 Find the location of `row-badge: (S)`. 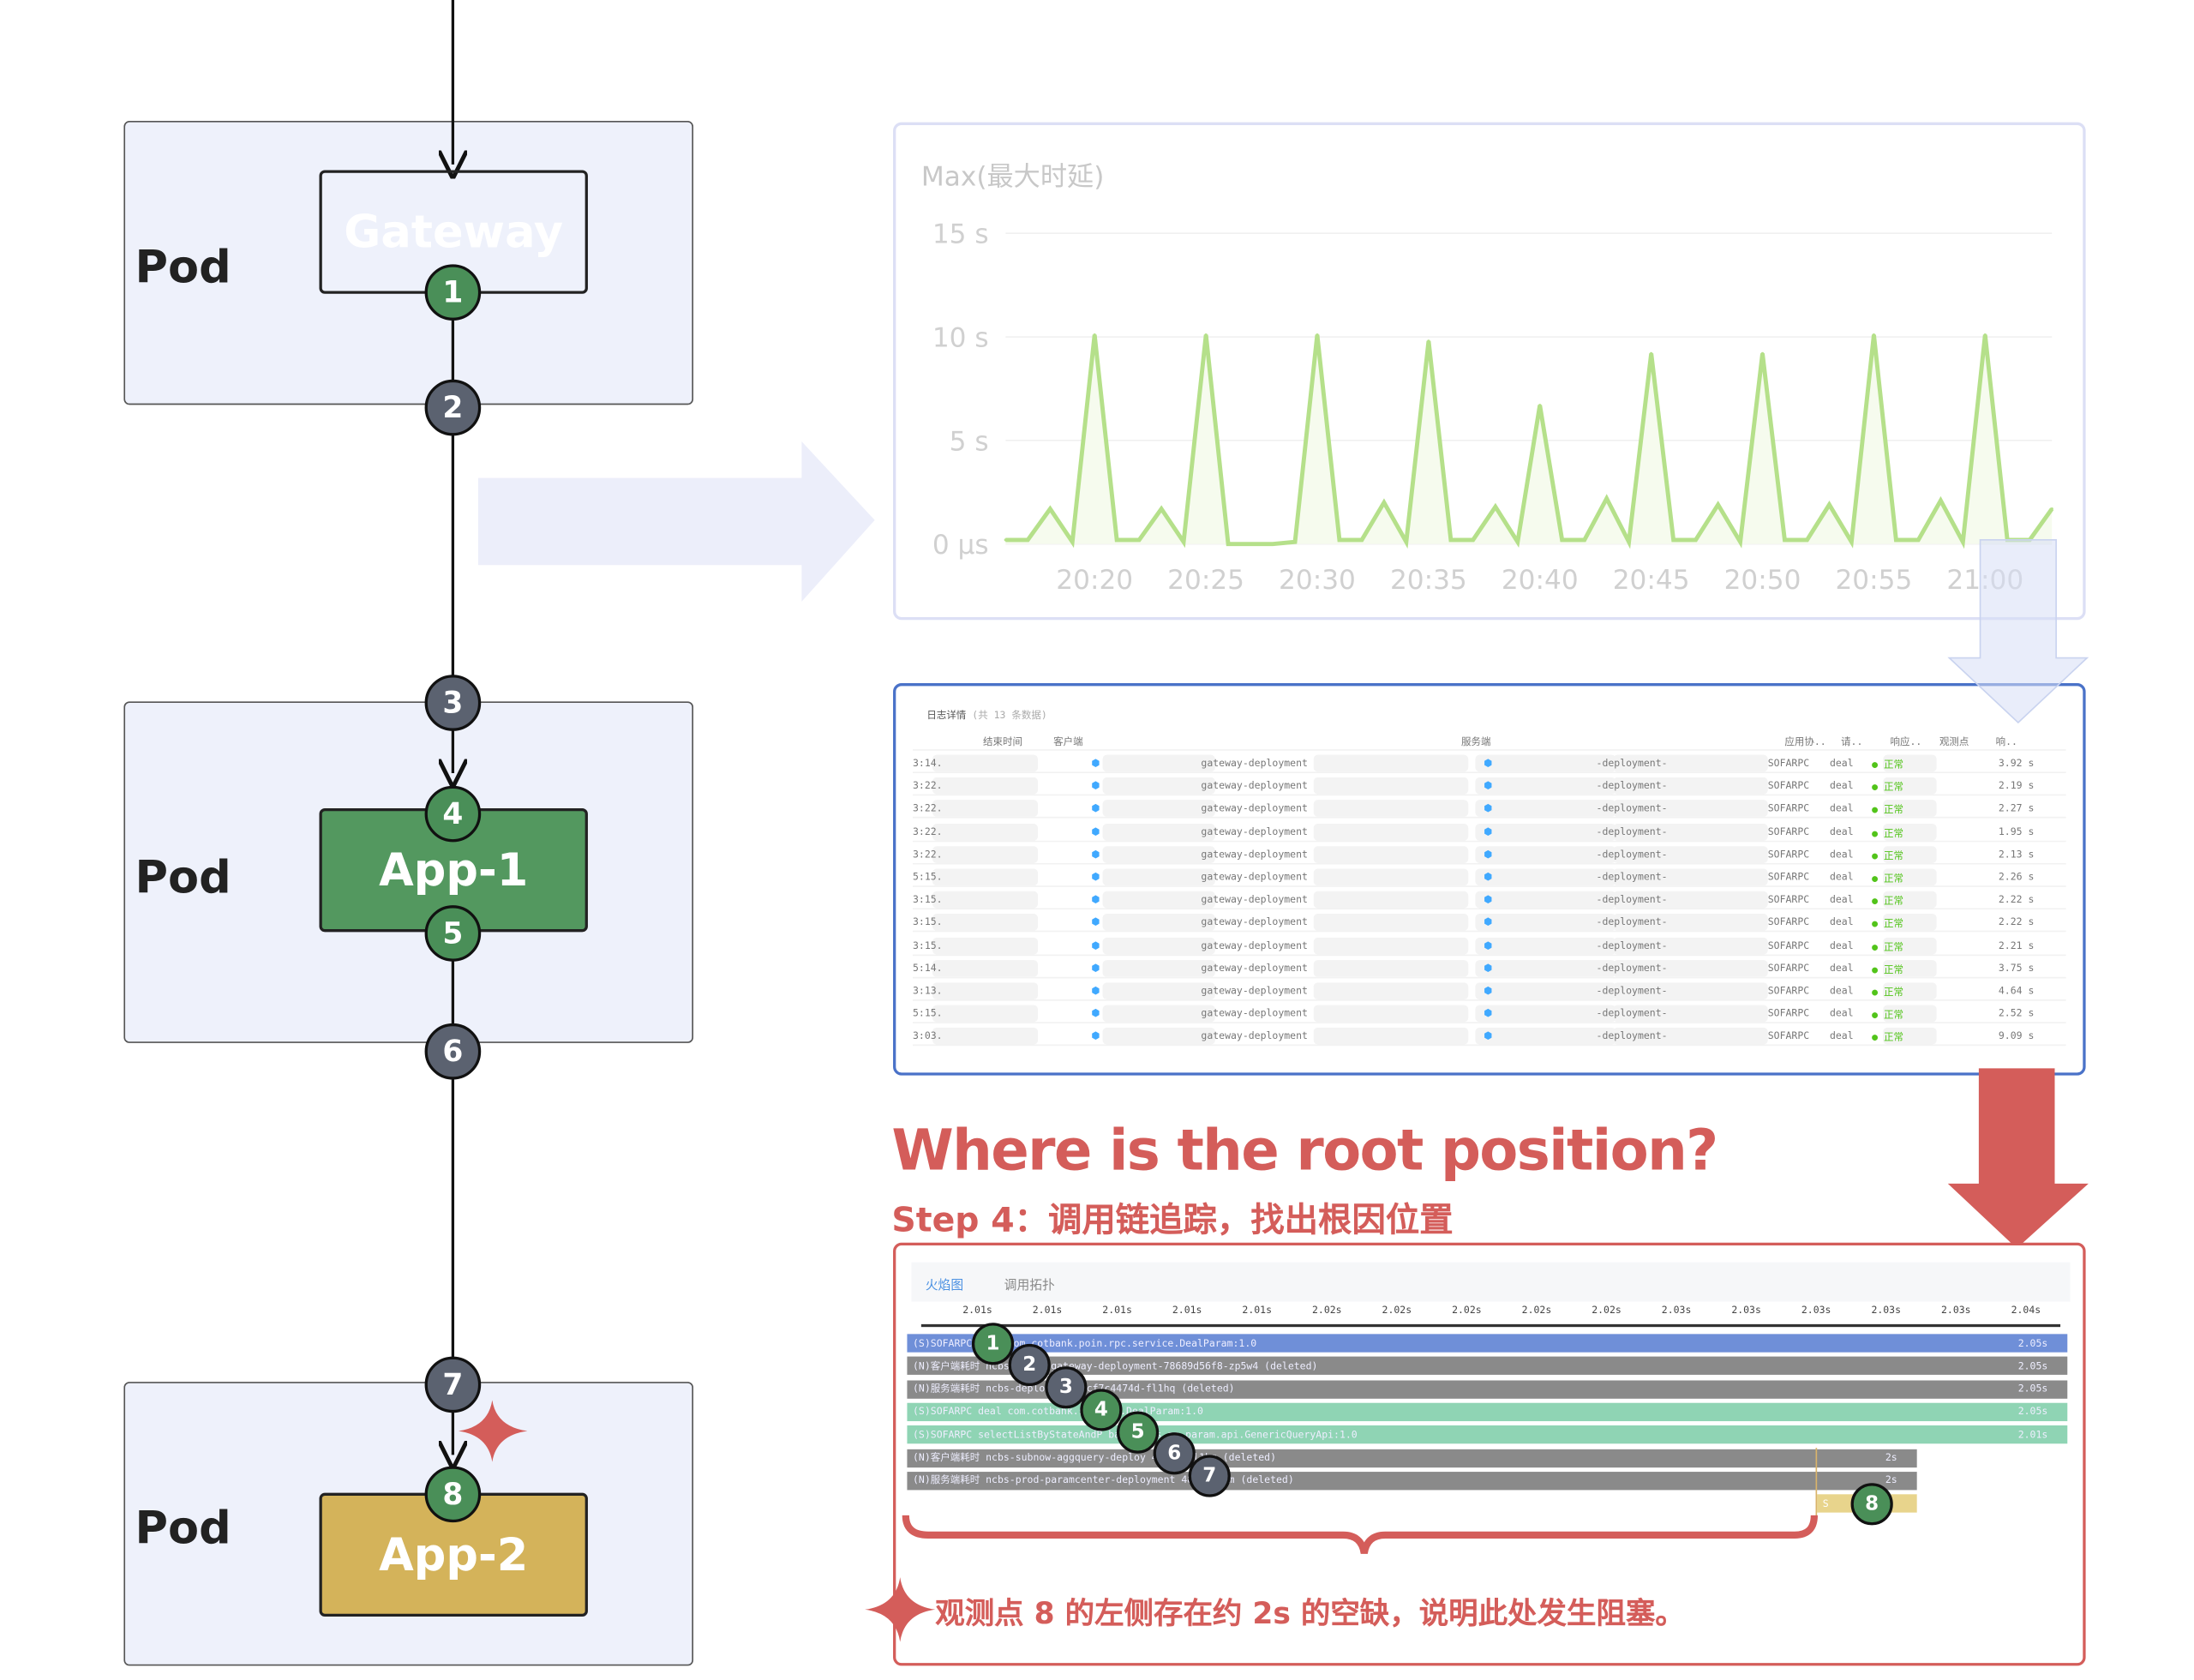

row-badge: (S) is located at coordinates (922, 1343).